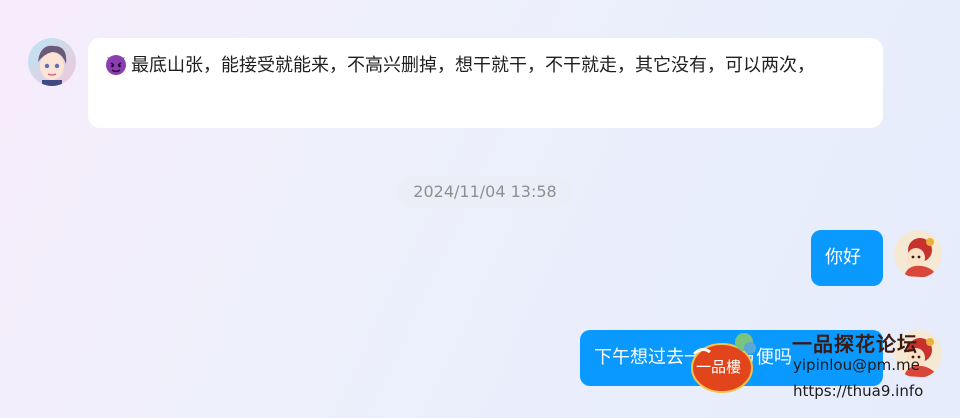 The width and height of the screenshot is (960, 418). I want to click on message-timestamp: 2024/11/04 13:58, so click(485, 192).